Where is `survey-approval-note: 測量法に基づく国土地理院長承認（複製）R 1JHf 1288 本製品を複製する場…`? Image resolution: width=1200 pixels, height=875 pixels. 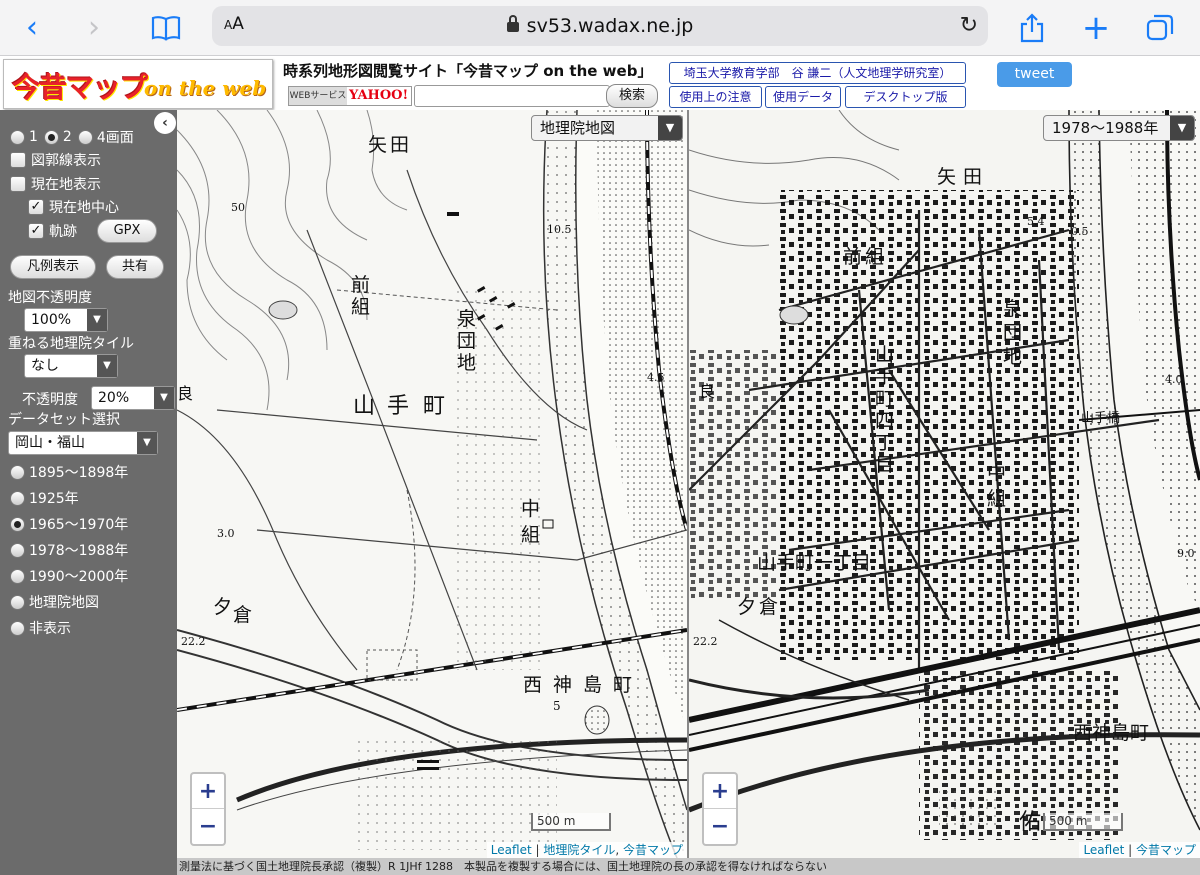
survey-approval-note: 測量法に基づく国土地理院長承認（複製）R 1JHf 1288 本製品を複製する場… is located at coordinates (688, 866).